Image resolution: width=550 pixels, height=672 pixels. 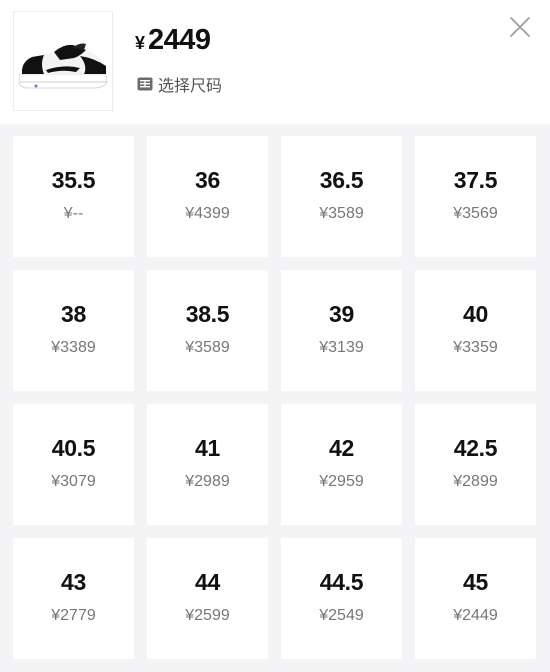 What do you see at coordinates (475, 347) in the screenshot?
I see `size-price: ¥3359` at bounding box center [475, 347].